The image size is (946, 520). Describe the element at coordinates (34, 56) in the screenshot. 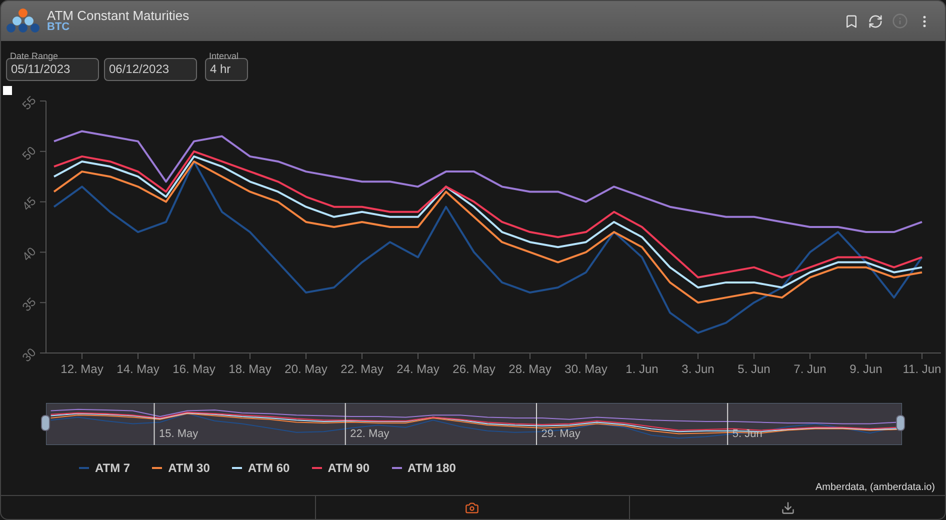

I see `field-label: Date Range` at that location.